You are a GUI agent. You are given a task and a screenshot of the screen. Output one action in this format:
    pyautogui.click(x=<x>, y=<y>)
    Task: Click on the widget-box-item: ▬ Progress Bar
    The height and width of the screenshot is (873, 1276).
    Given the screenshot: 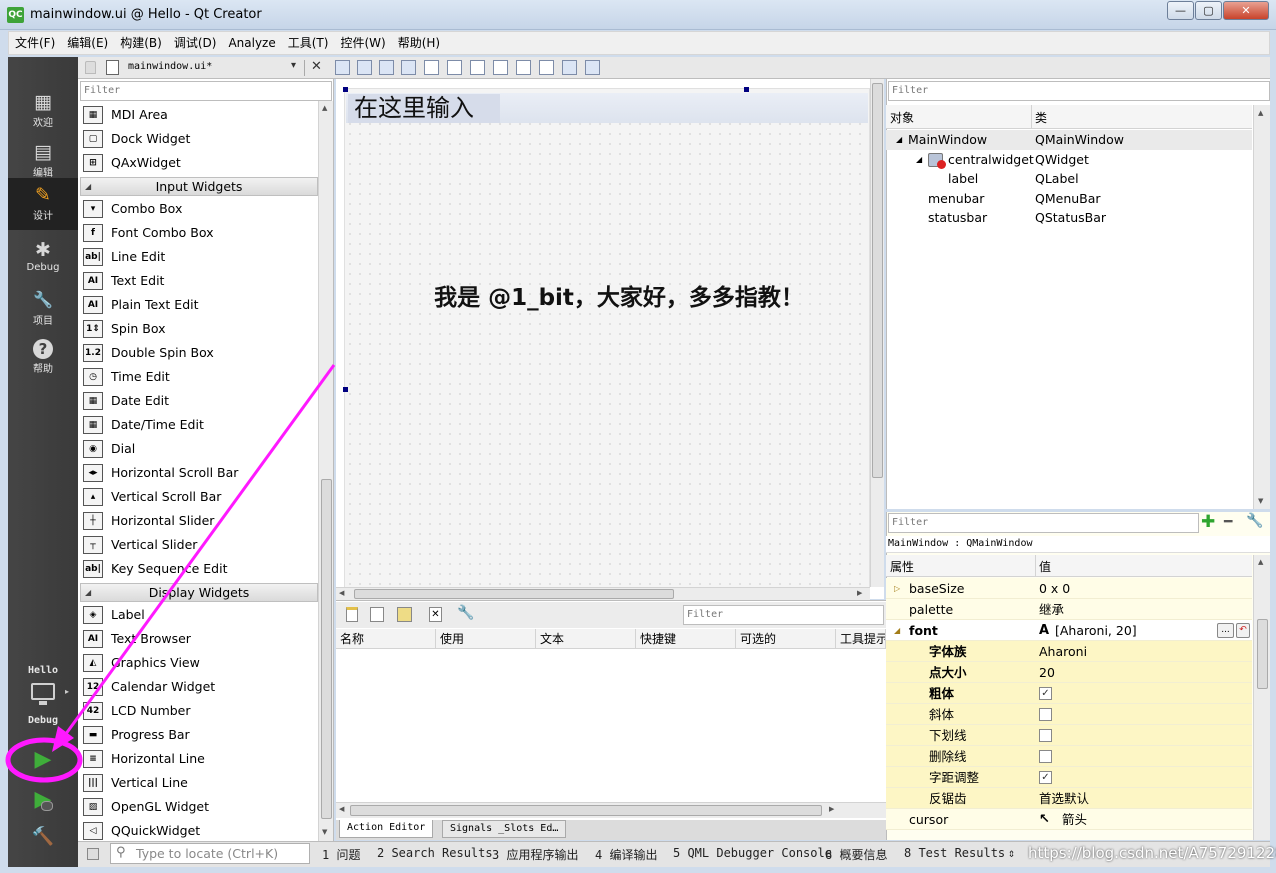 What is the action you would take?
    pyautogui.click(x=200, y=735)
    